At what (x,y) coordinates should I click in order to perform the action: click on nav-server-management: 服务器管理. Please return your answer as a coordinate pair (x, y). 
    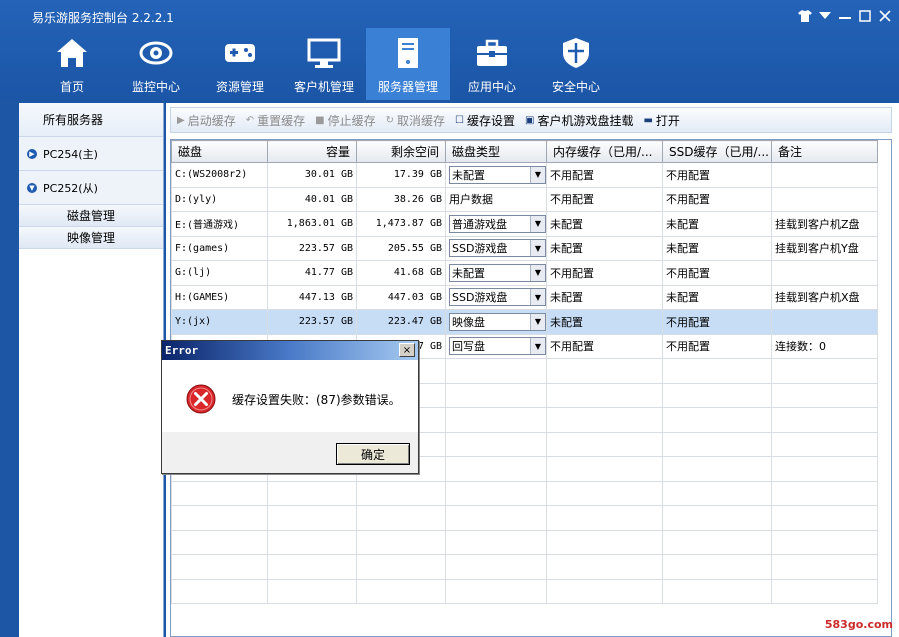
    Looking at the image, I should click on (408, 64).